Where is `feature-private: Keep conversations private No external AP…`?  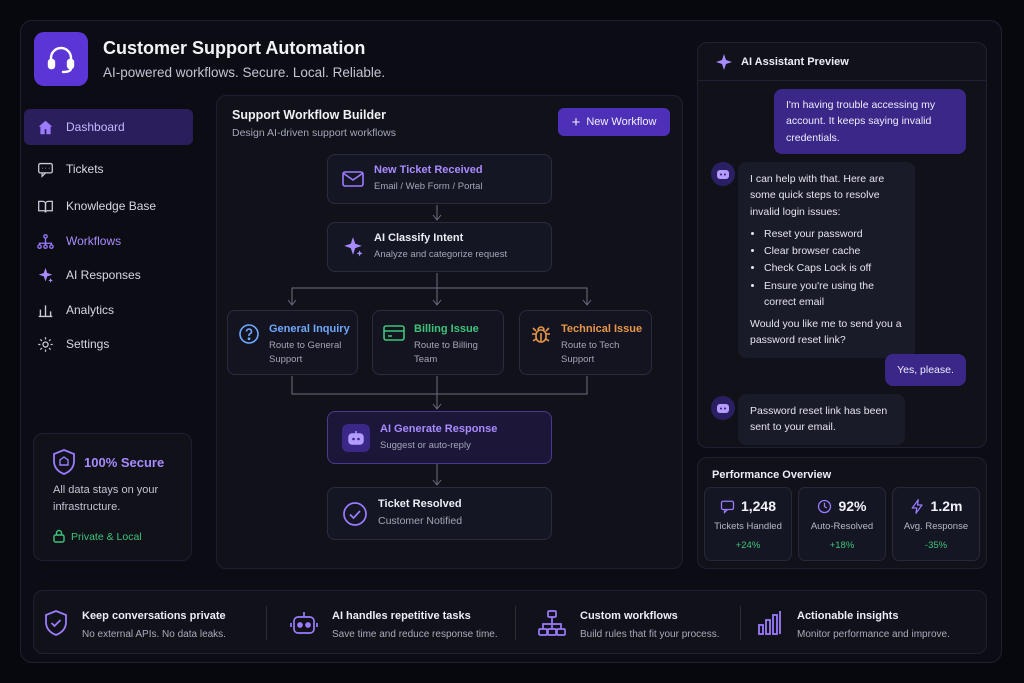
feature-private: Keep conversations private No external AP… is located at coordinates (135, 625).